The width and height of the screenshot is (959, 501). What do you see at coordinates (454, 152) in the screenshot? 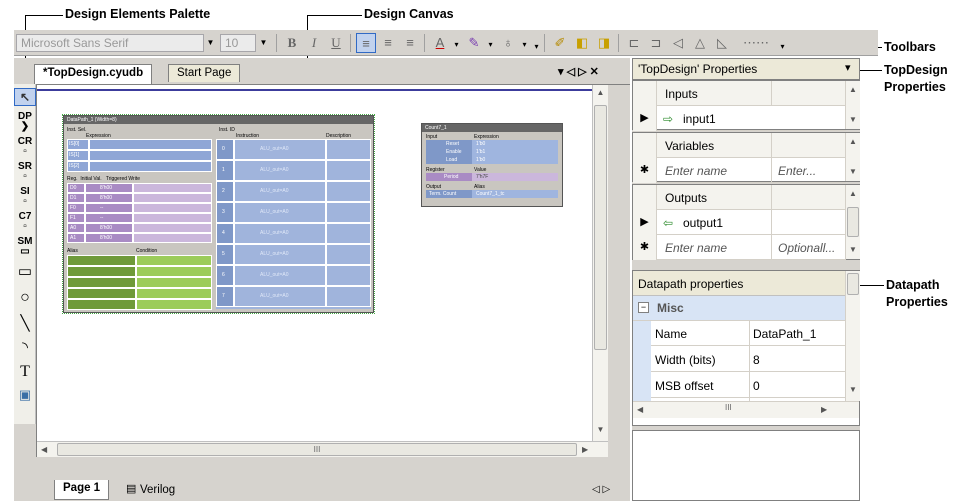
I see `c7-input: Enable` at bounding box center [454, 152].